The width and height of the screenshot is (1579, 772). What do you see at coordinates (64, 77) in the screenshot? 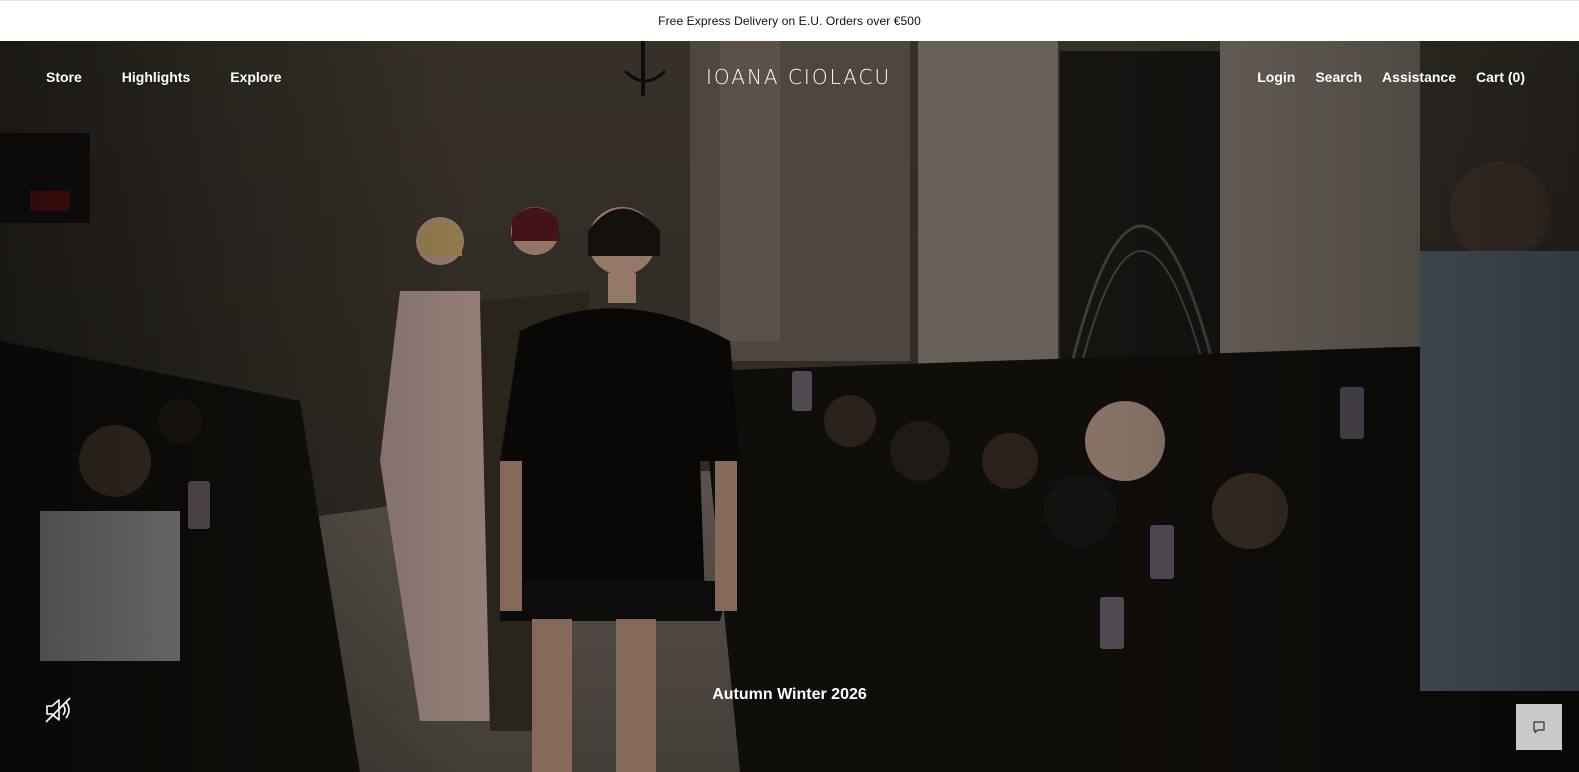
I see `nav-store-link: Store` at bounding box center [64, 77].